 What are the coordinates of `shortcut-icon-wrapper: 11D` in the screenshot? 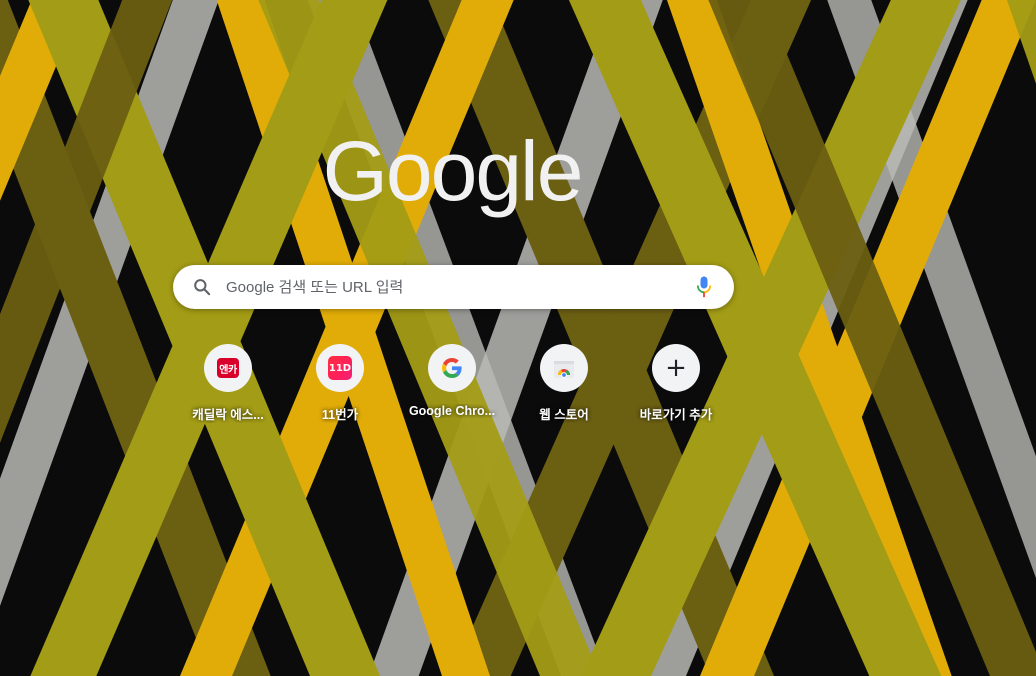 It's located at (340, 368).